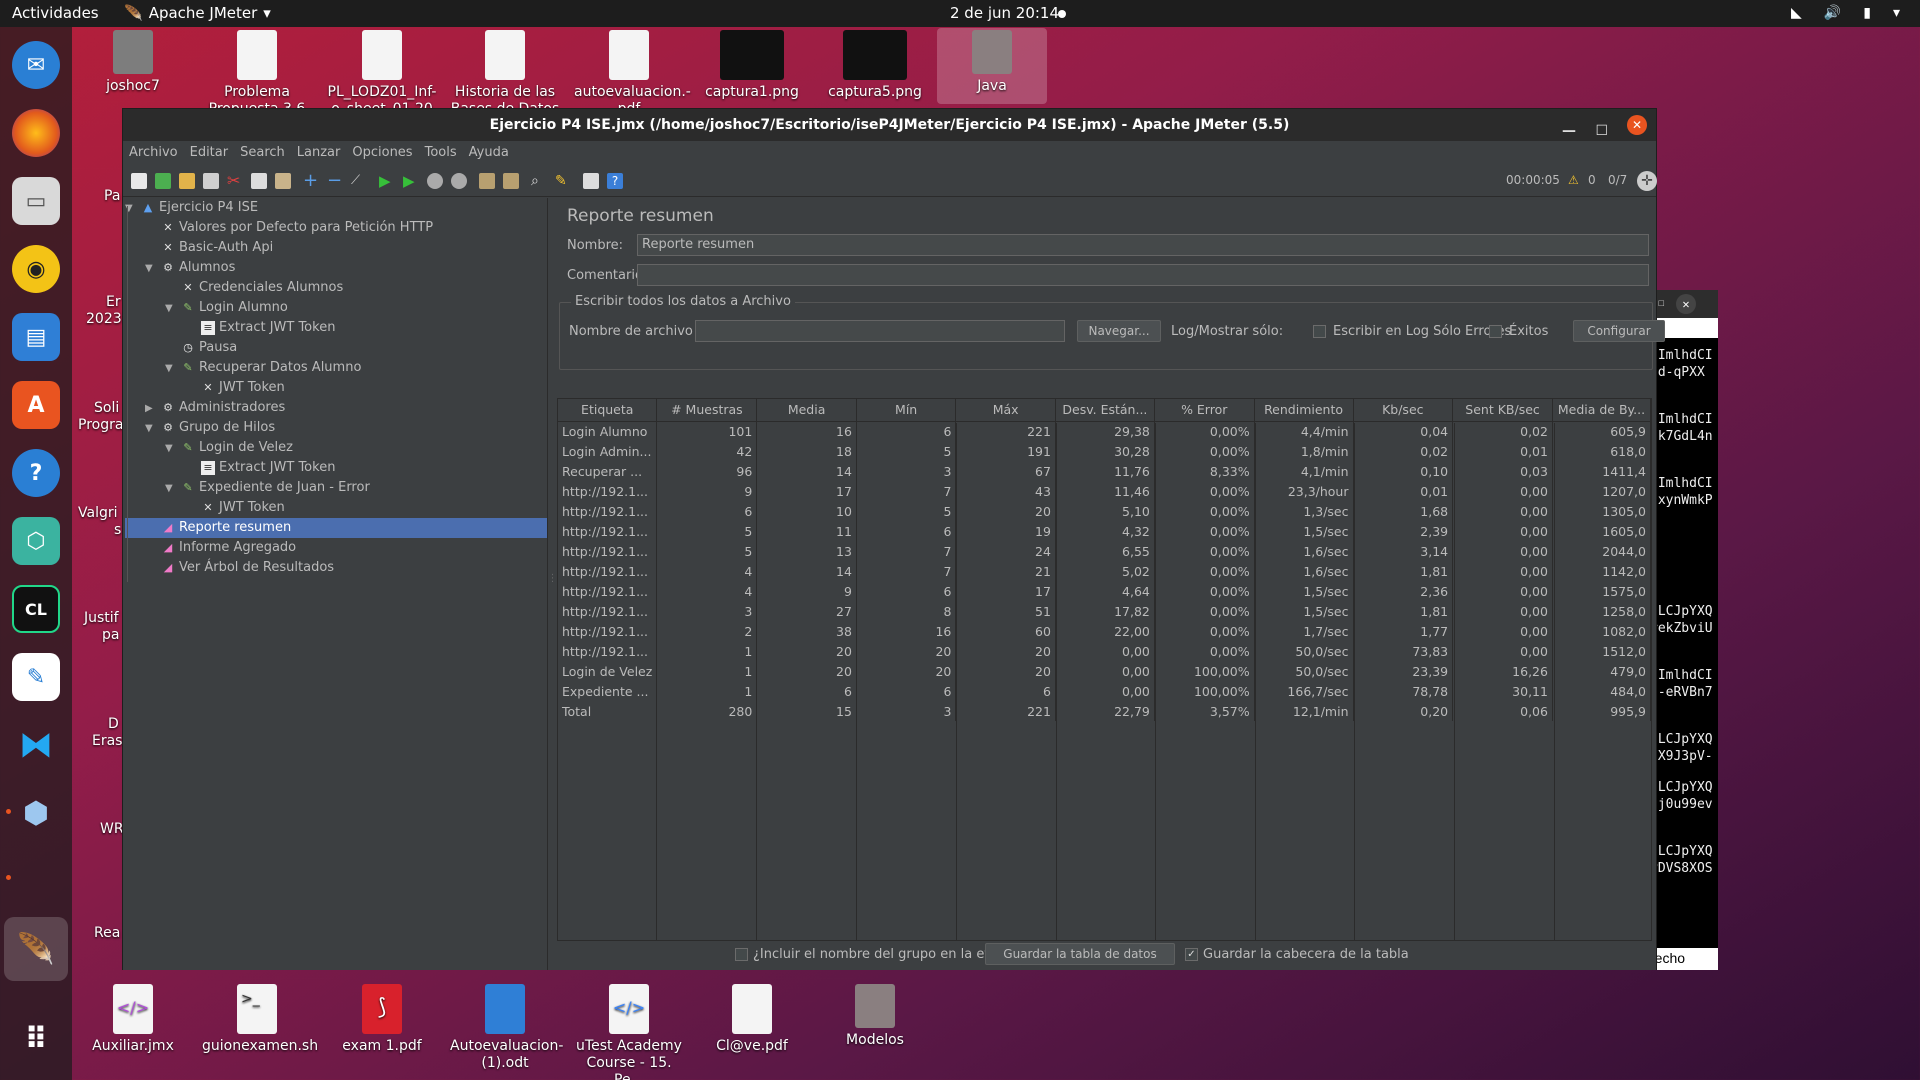  I want to click on search-icon: ⌕, so click(539, 181).